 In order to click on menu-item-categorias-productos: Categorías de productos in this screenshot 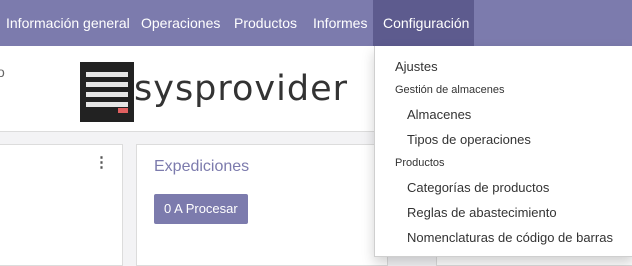, I will do `click(503, 187)`.